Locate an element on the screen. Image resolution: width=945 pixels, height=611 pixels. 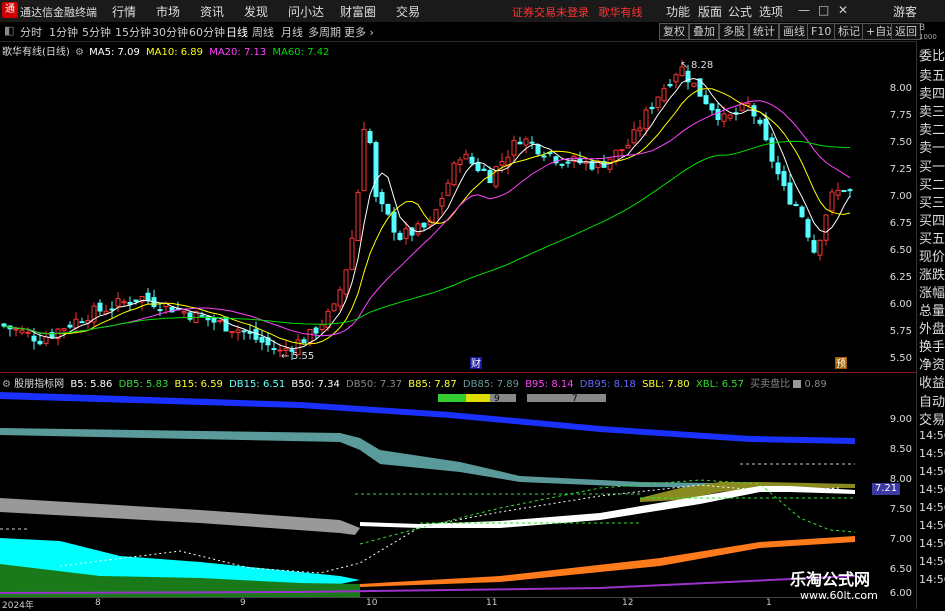
tab-outer: 外盘 is located at coordinates (932, 327).